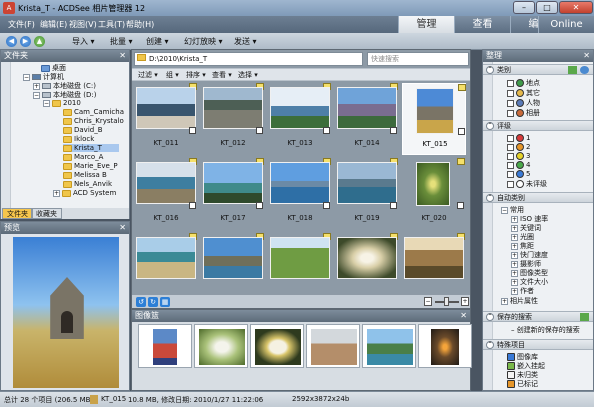 This screenshot has width=594, height=407. I want to click on view-menu: 查看 ▾, so click(222, 75).